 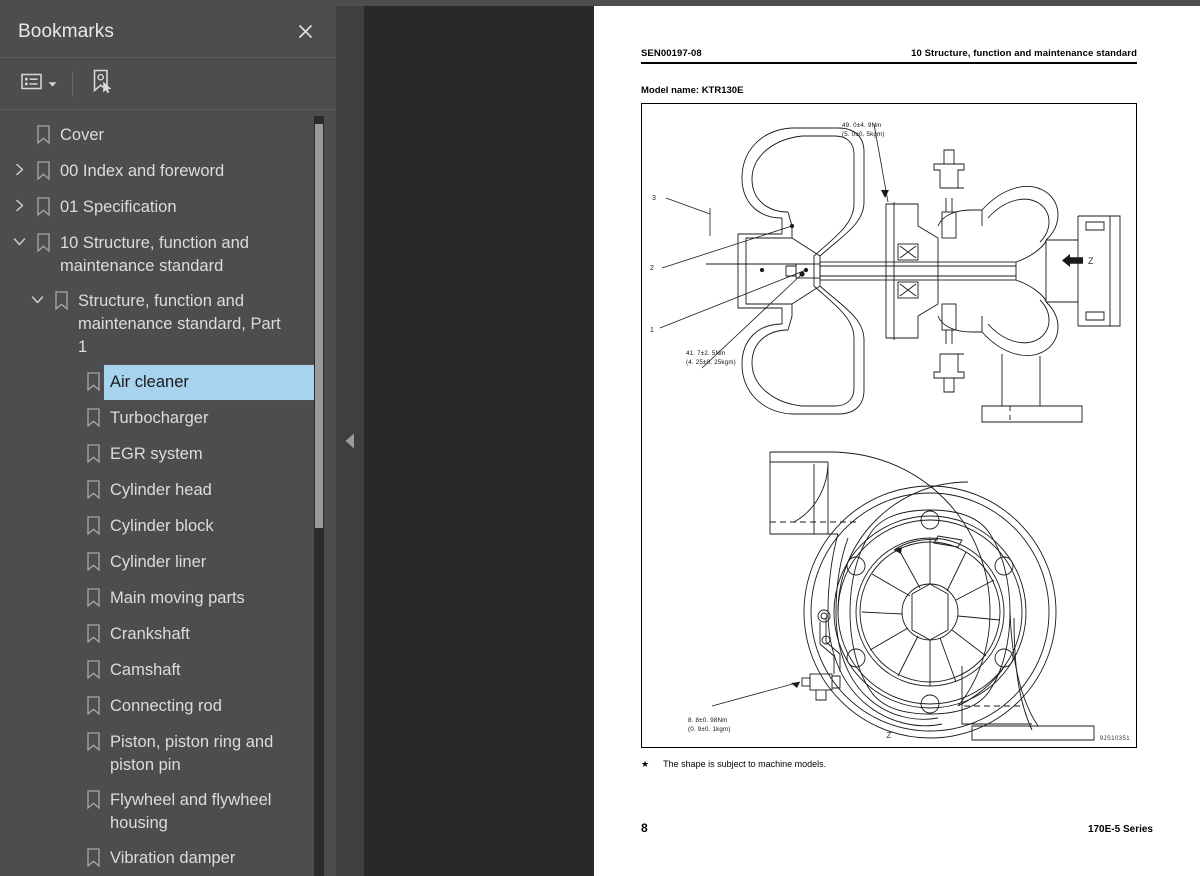 What do you see at coordinates (162, 526) in the screenshot?
I see `bookmark-item-label: Cylinder block` at bounding box center [162, 526].